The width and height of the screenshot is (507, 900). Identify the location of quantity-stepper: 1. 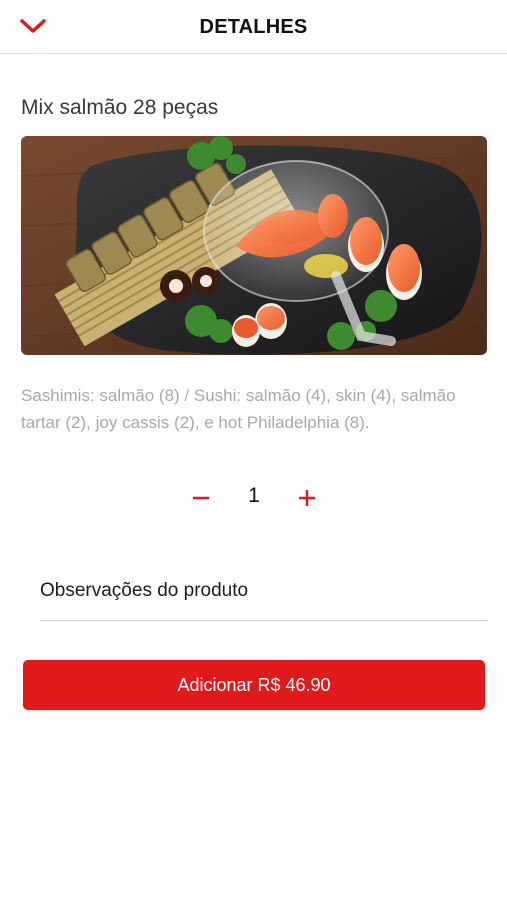
(253, 500).